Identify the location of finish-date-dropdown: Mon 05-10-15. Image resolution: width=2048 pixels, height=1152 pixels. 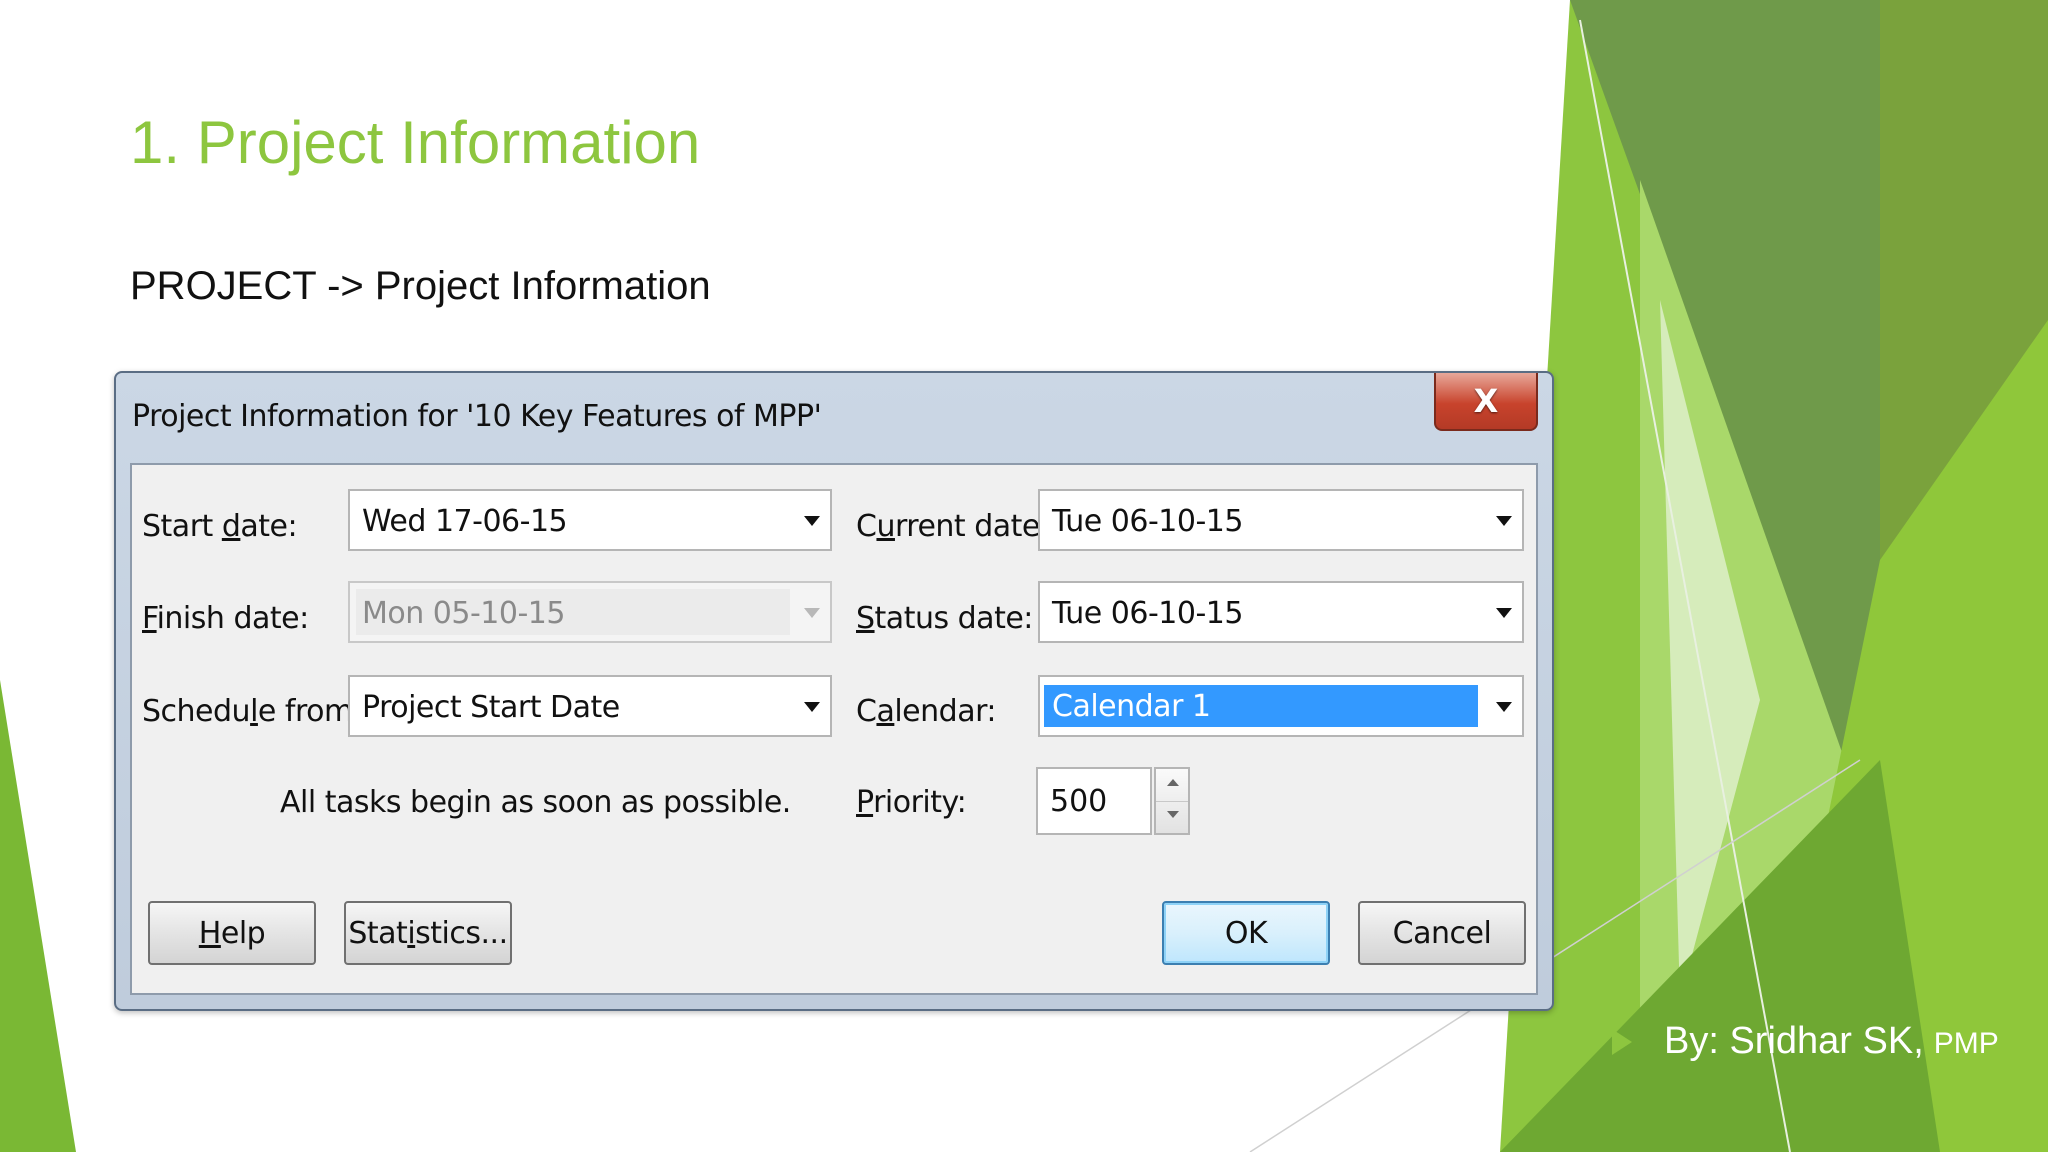
(590, 612).